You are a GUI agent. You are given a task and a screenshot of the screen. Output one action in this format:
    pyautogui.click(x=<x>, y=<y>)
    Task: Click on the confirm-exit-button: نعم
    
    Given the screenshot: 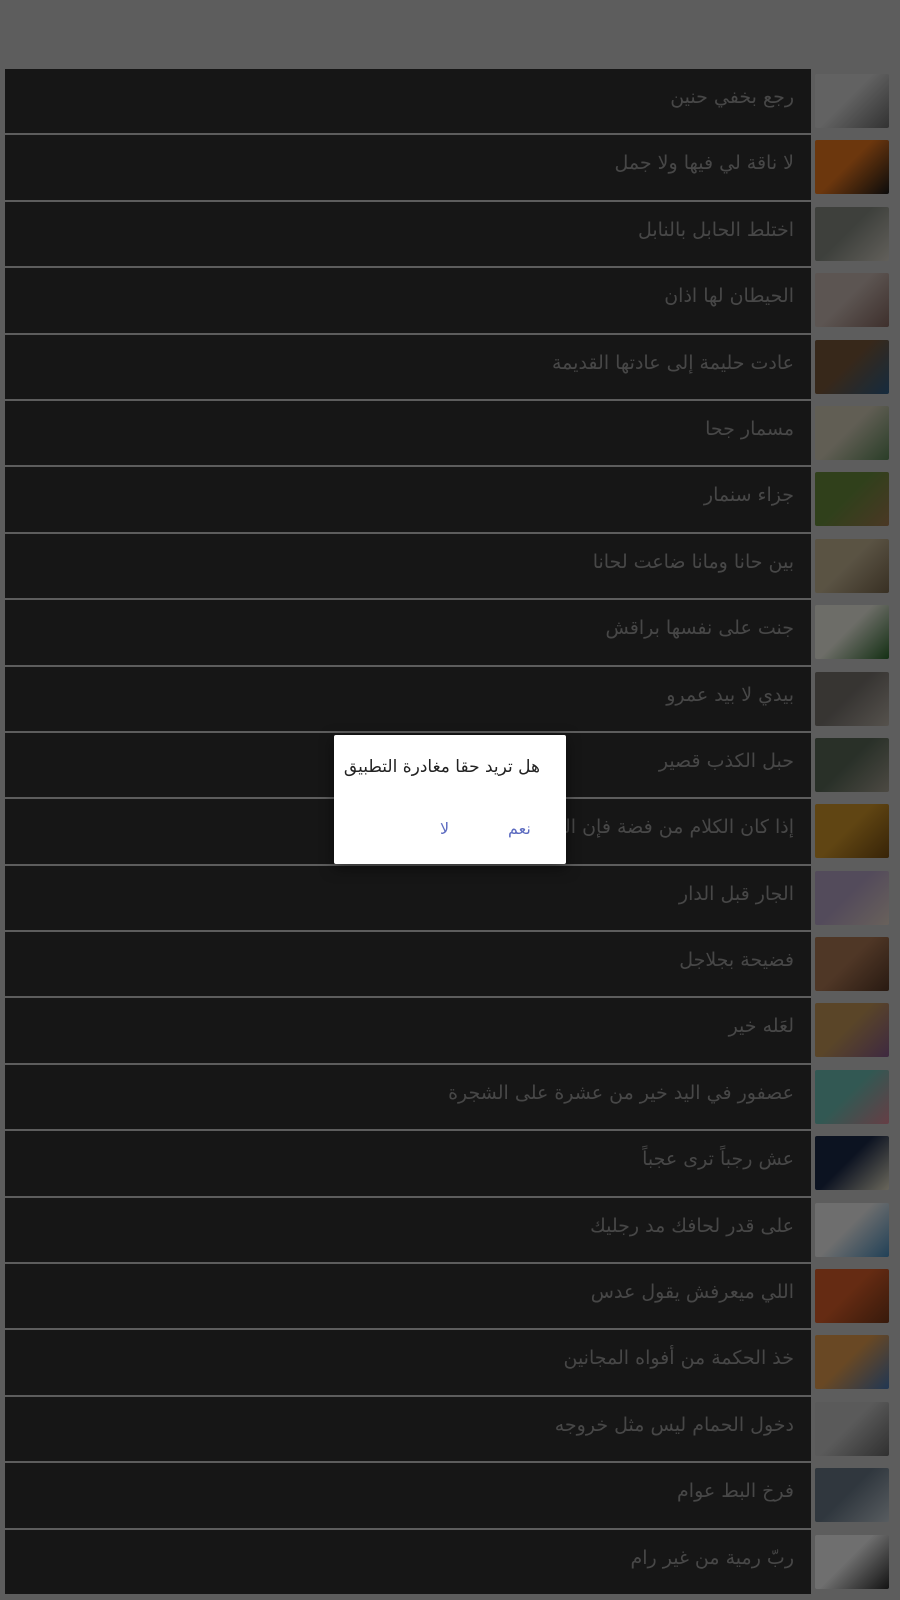 What is the action you would take?
    pyautogui.click(x=519, y=828)
    